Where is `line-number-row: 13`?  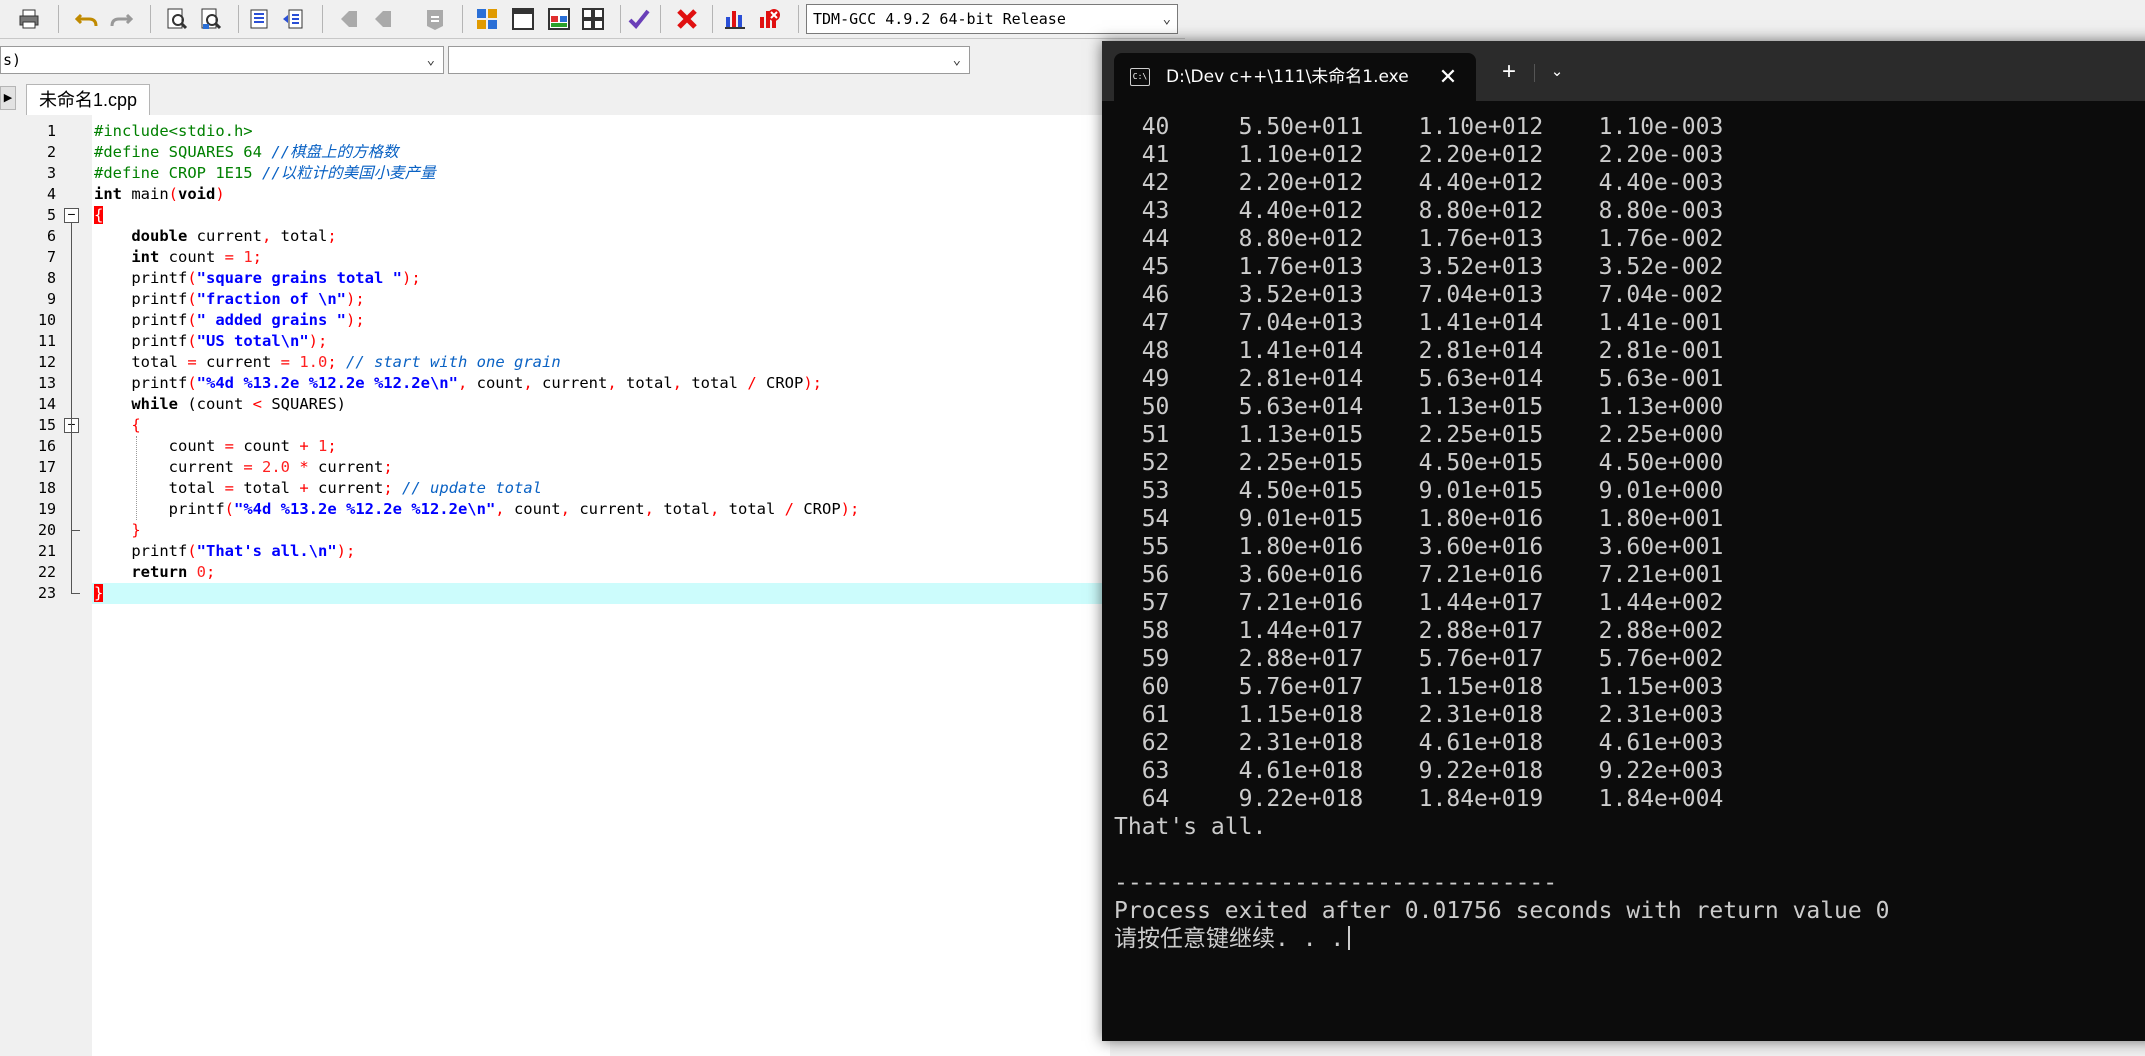
line-number-row: 13 is located at coordinates (59, 383).